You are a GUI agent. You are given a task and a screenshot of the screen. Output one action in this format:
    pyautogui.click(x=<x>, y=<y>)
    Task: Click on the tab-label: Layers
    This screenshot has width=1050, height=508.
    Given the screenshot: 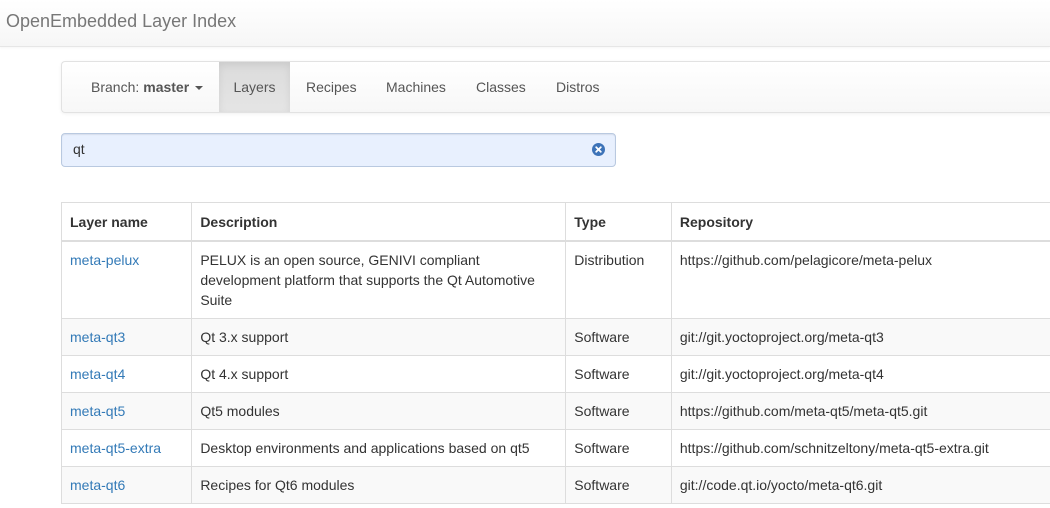 What is the action you would take?
    pyautogui.click(x=254, y=87)
    